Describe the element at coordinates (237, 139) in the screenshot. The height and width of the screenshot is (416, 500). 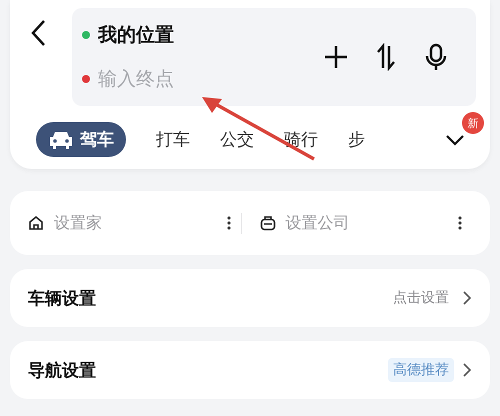
I see `mode-tab: 公交` at that location.